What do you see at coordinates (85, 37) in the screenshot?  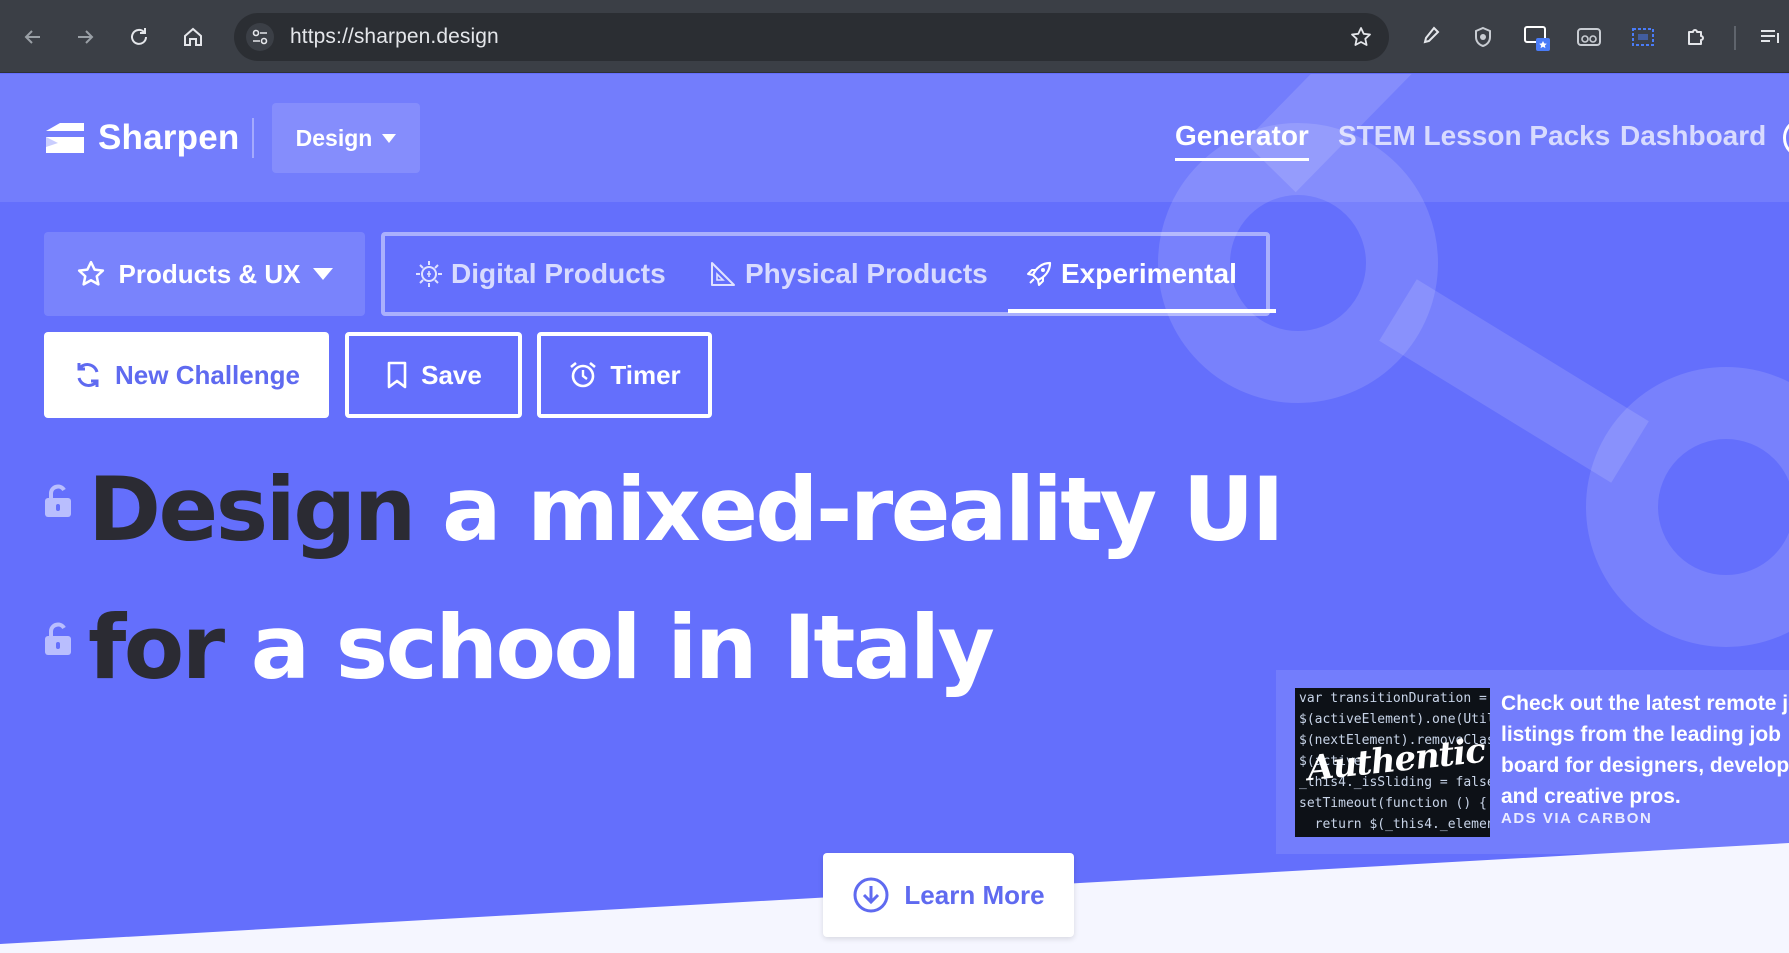 I see `forward-icon` at bounding box center [85, 37].